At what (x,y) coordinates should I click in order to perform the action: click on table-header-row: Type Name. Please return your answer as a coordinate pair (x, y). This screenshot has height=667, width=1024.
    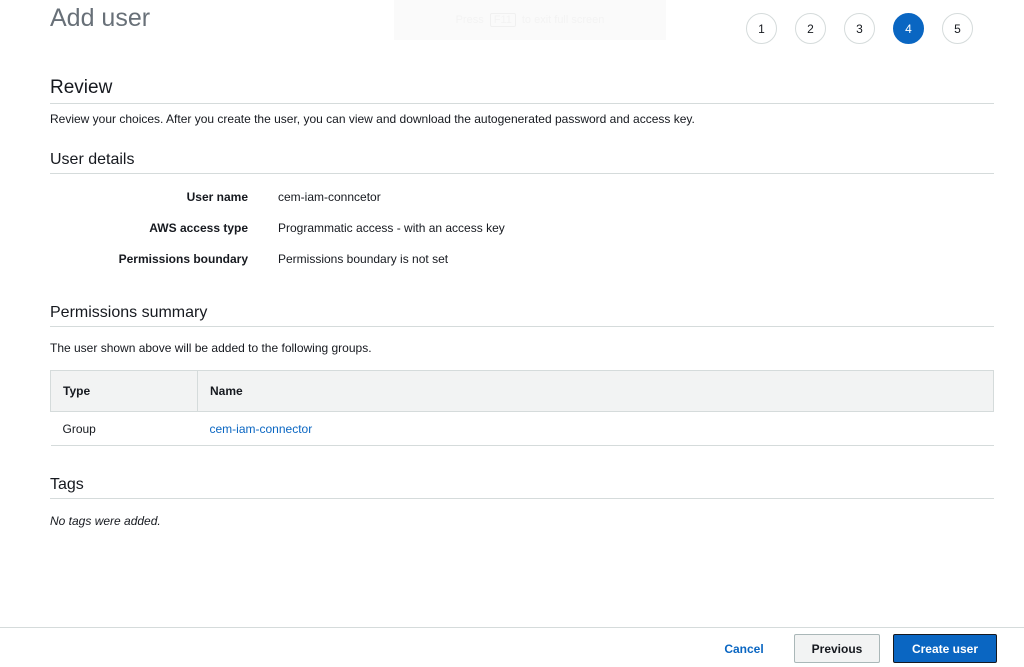
    Looking at the image, I should click on (522, 391).